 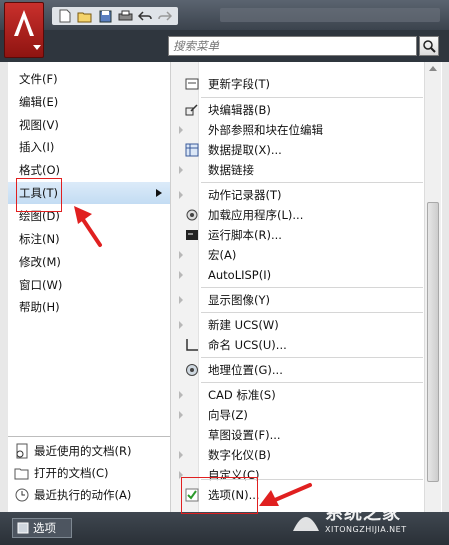 I want to click on submenu-item-wizards: 向导(Z), so click(x=297, y=415).